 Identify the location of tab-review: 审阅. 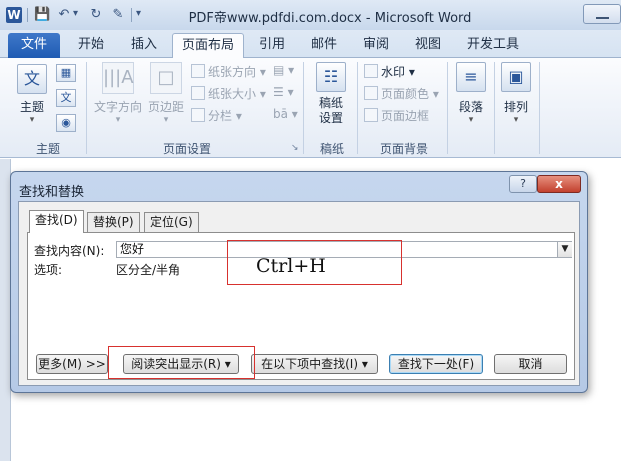
(376, 45).